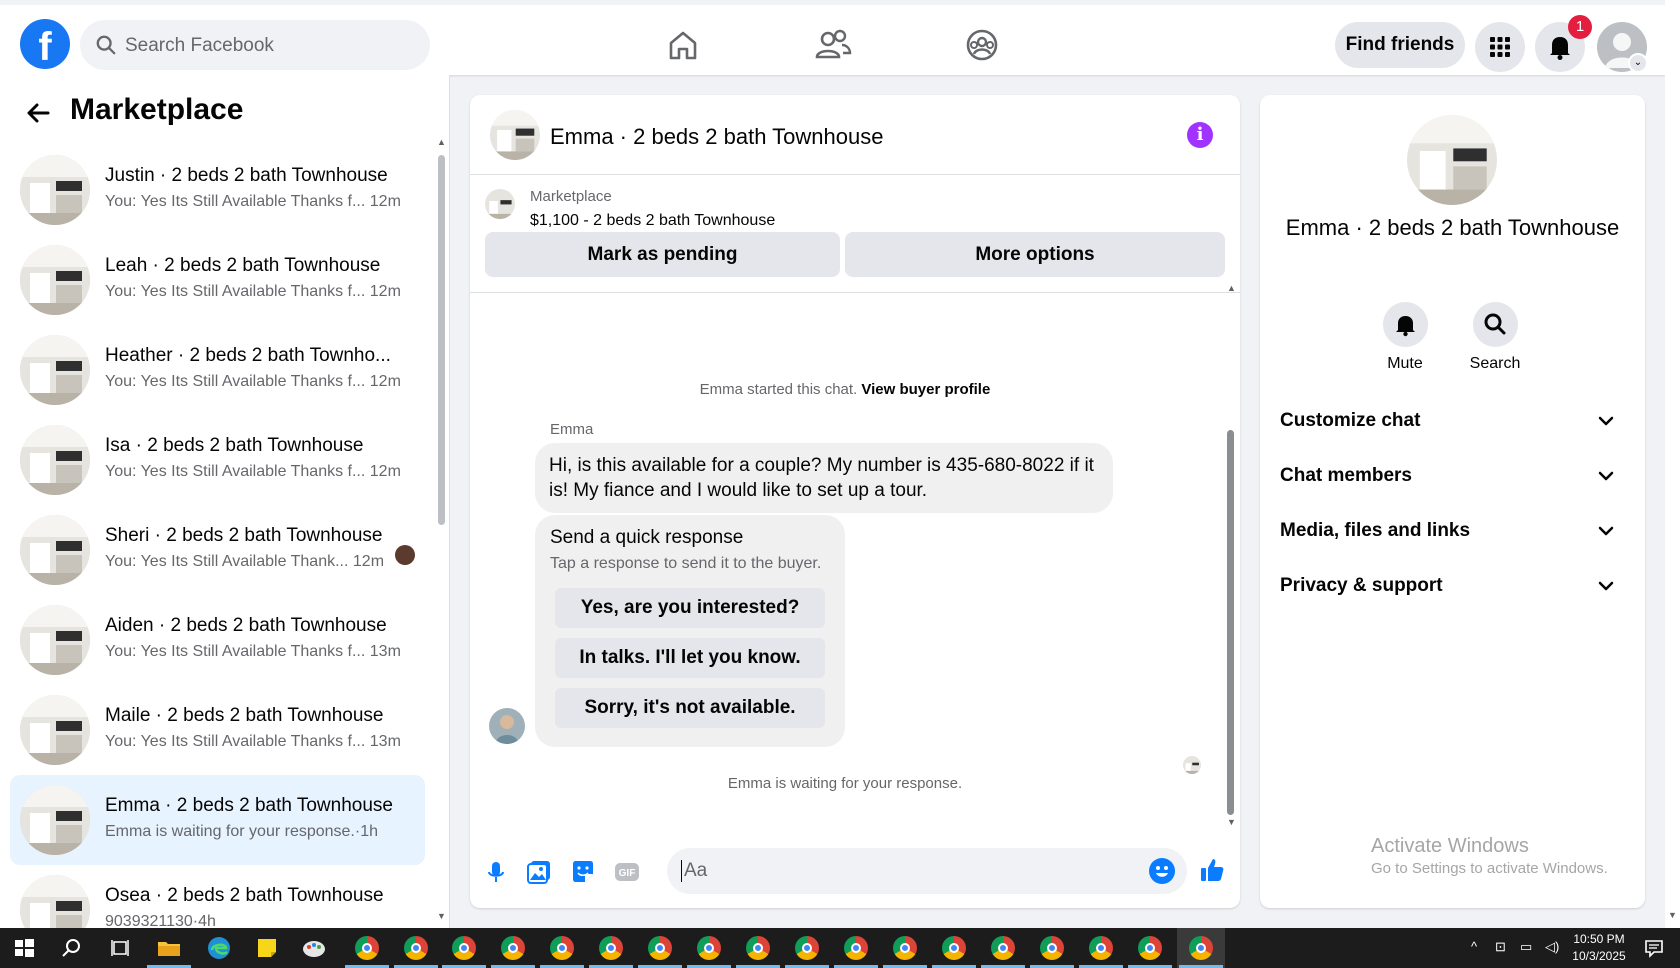 The width and height of the screenshot is (1680, 968). What do you see at coordinates (1452, 422) in the screenshot?
I see `customize-chat-section: Customize chat` at bounding box center [1452, 422].